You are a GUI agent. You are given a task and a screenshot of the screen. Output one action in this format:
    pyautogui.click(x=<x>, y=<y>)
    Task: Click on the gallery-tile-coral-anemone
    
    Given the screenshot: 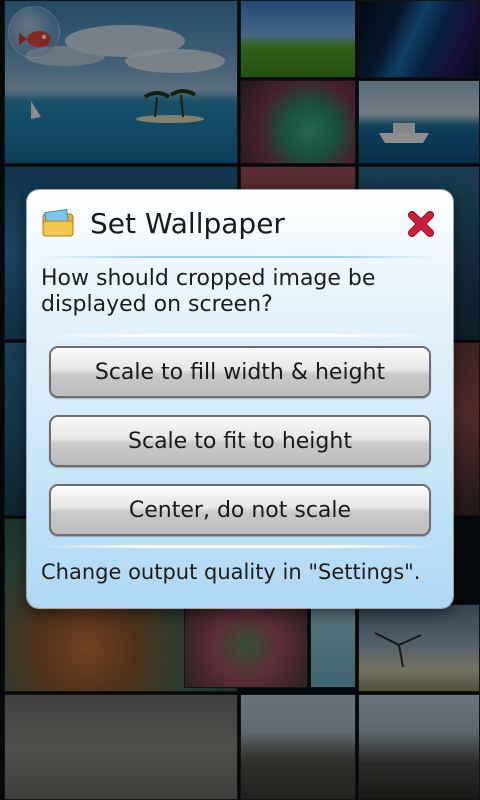 What is the action you would take?
    pyautogui.click(x=298, y=122)
    